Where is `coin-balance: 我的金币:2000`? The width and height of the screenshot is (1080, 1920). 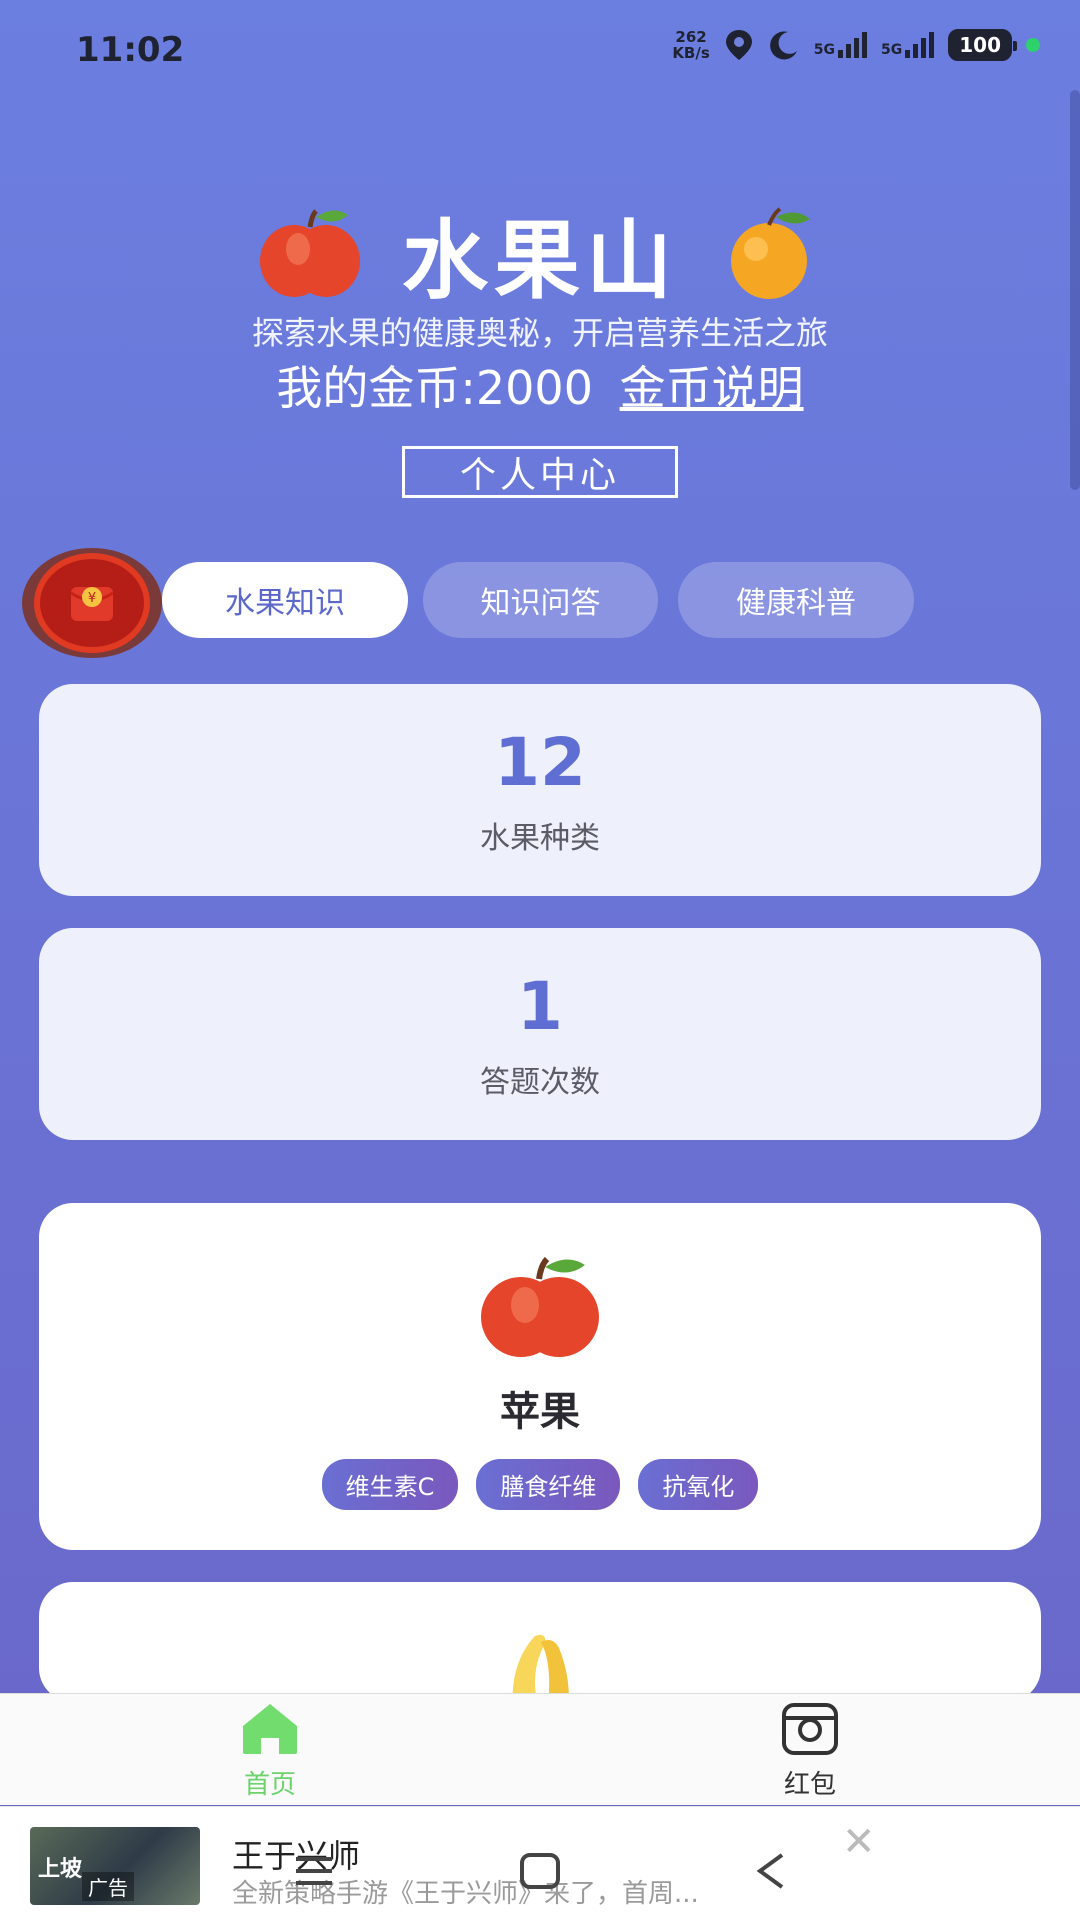 coin-balance: 我的金币:2000 is located at coordinates (434, 388).